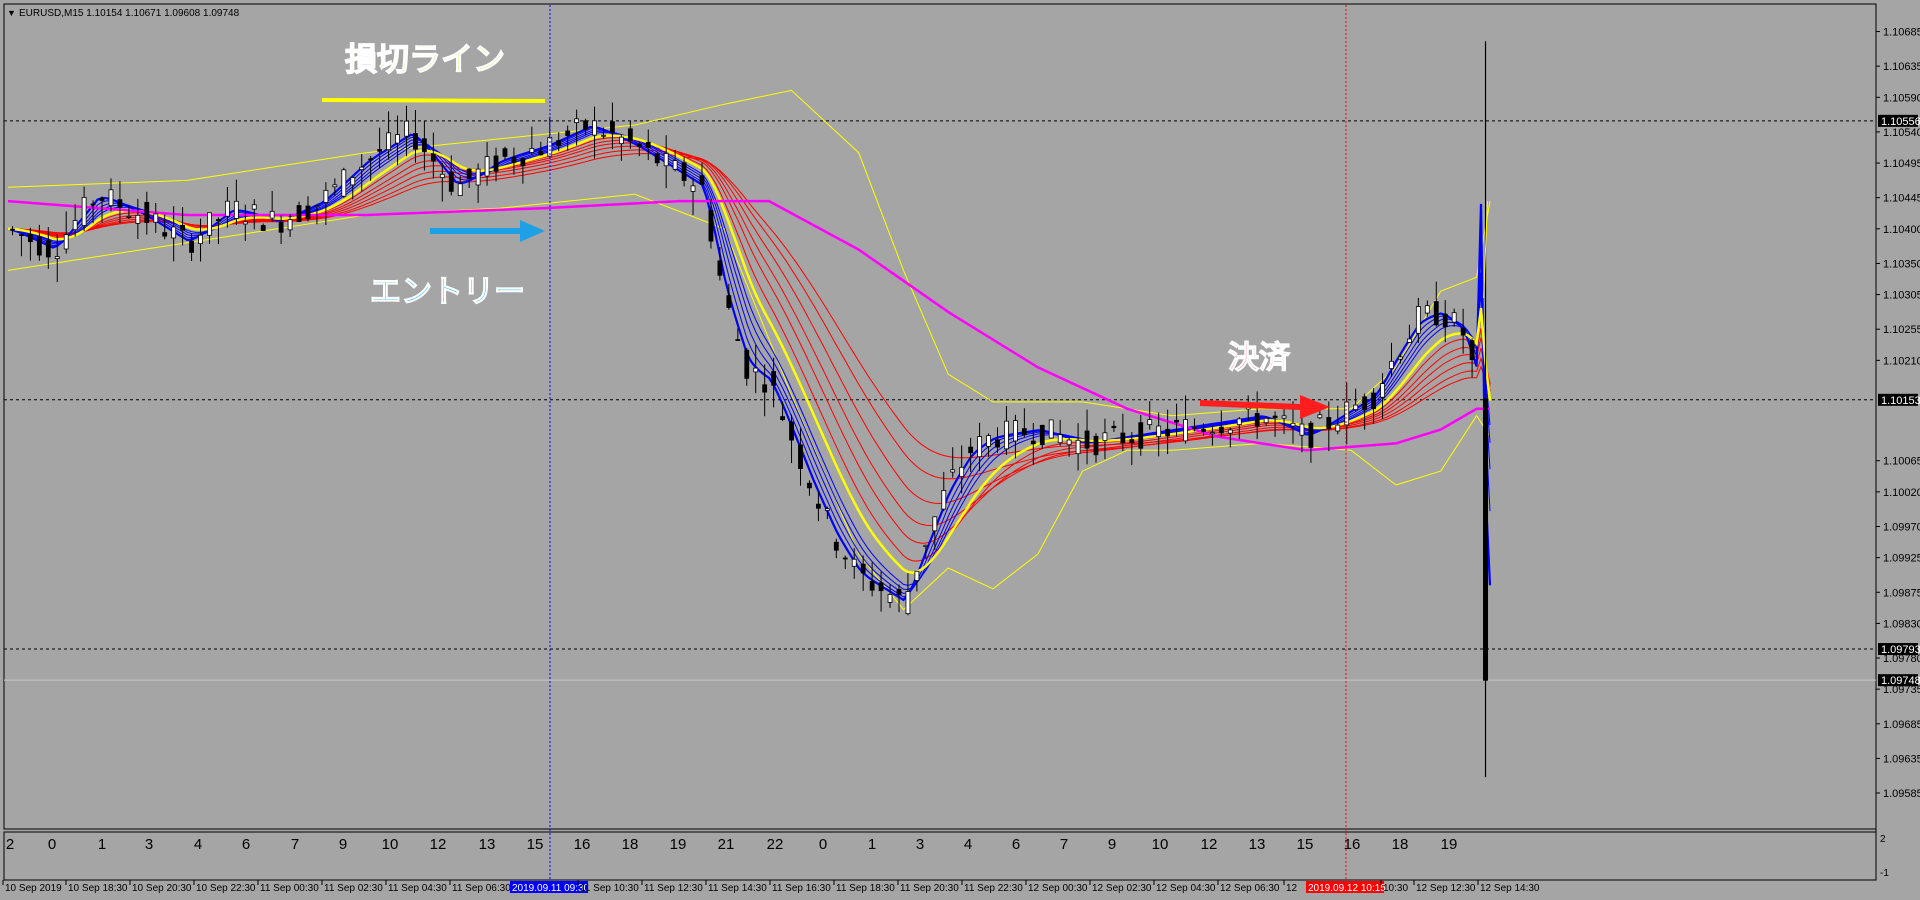  What do you see at coordinates (1901, 759) in the screenshot?
I see `y-tick-label: 1.09635` at bounding box center [1901, 759].